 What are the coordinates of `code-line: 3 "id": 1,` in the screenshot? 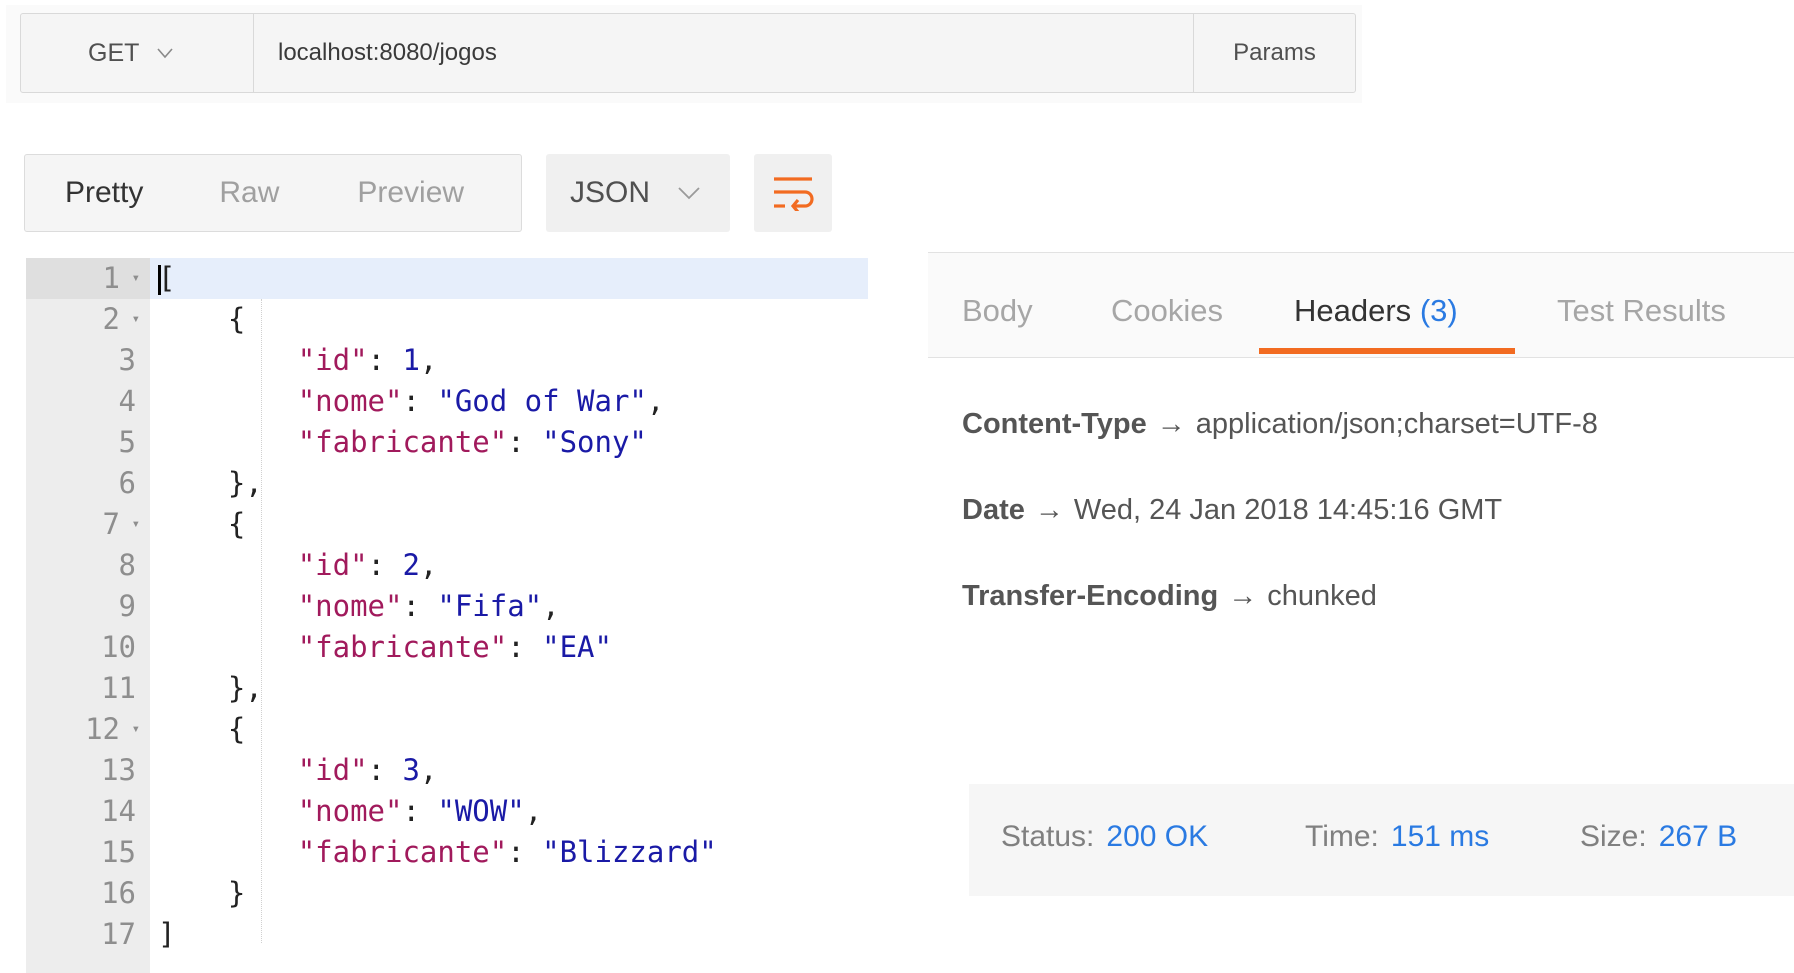 It's located at (447, 360).